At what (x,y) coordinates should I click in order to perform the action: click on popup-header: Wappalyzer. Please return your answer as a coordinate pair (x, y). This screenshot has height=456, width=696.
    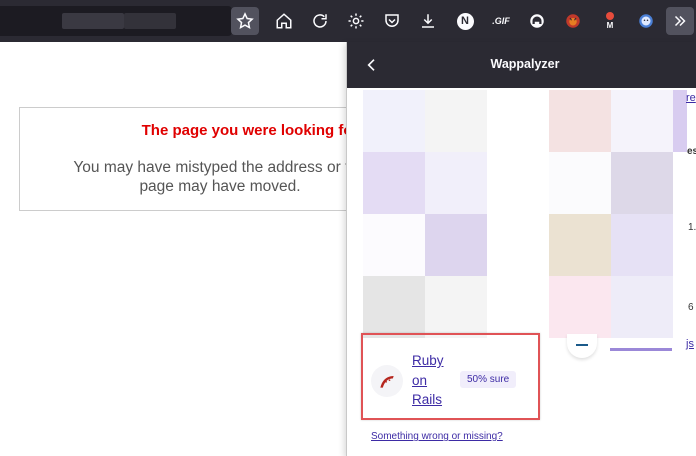
    Looking at the image, I should click on (521, 65).